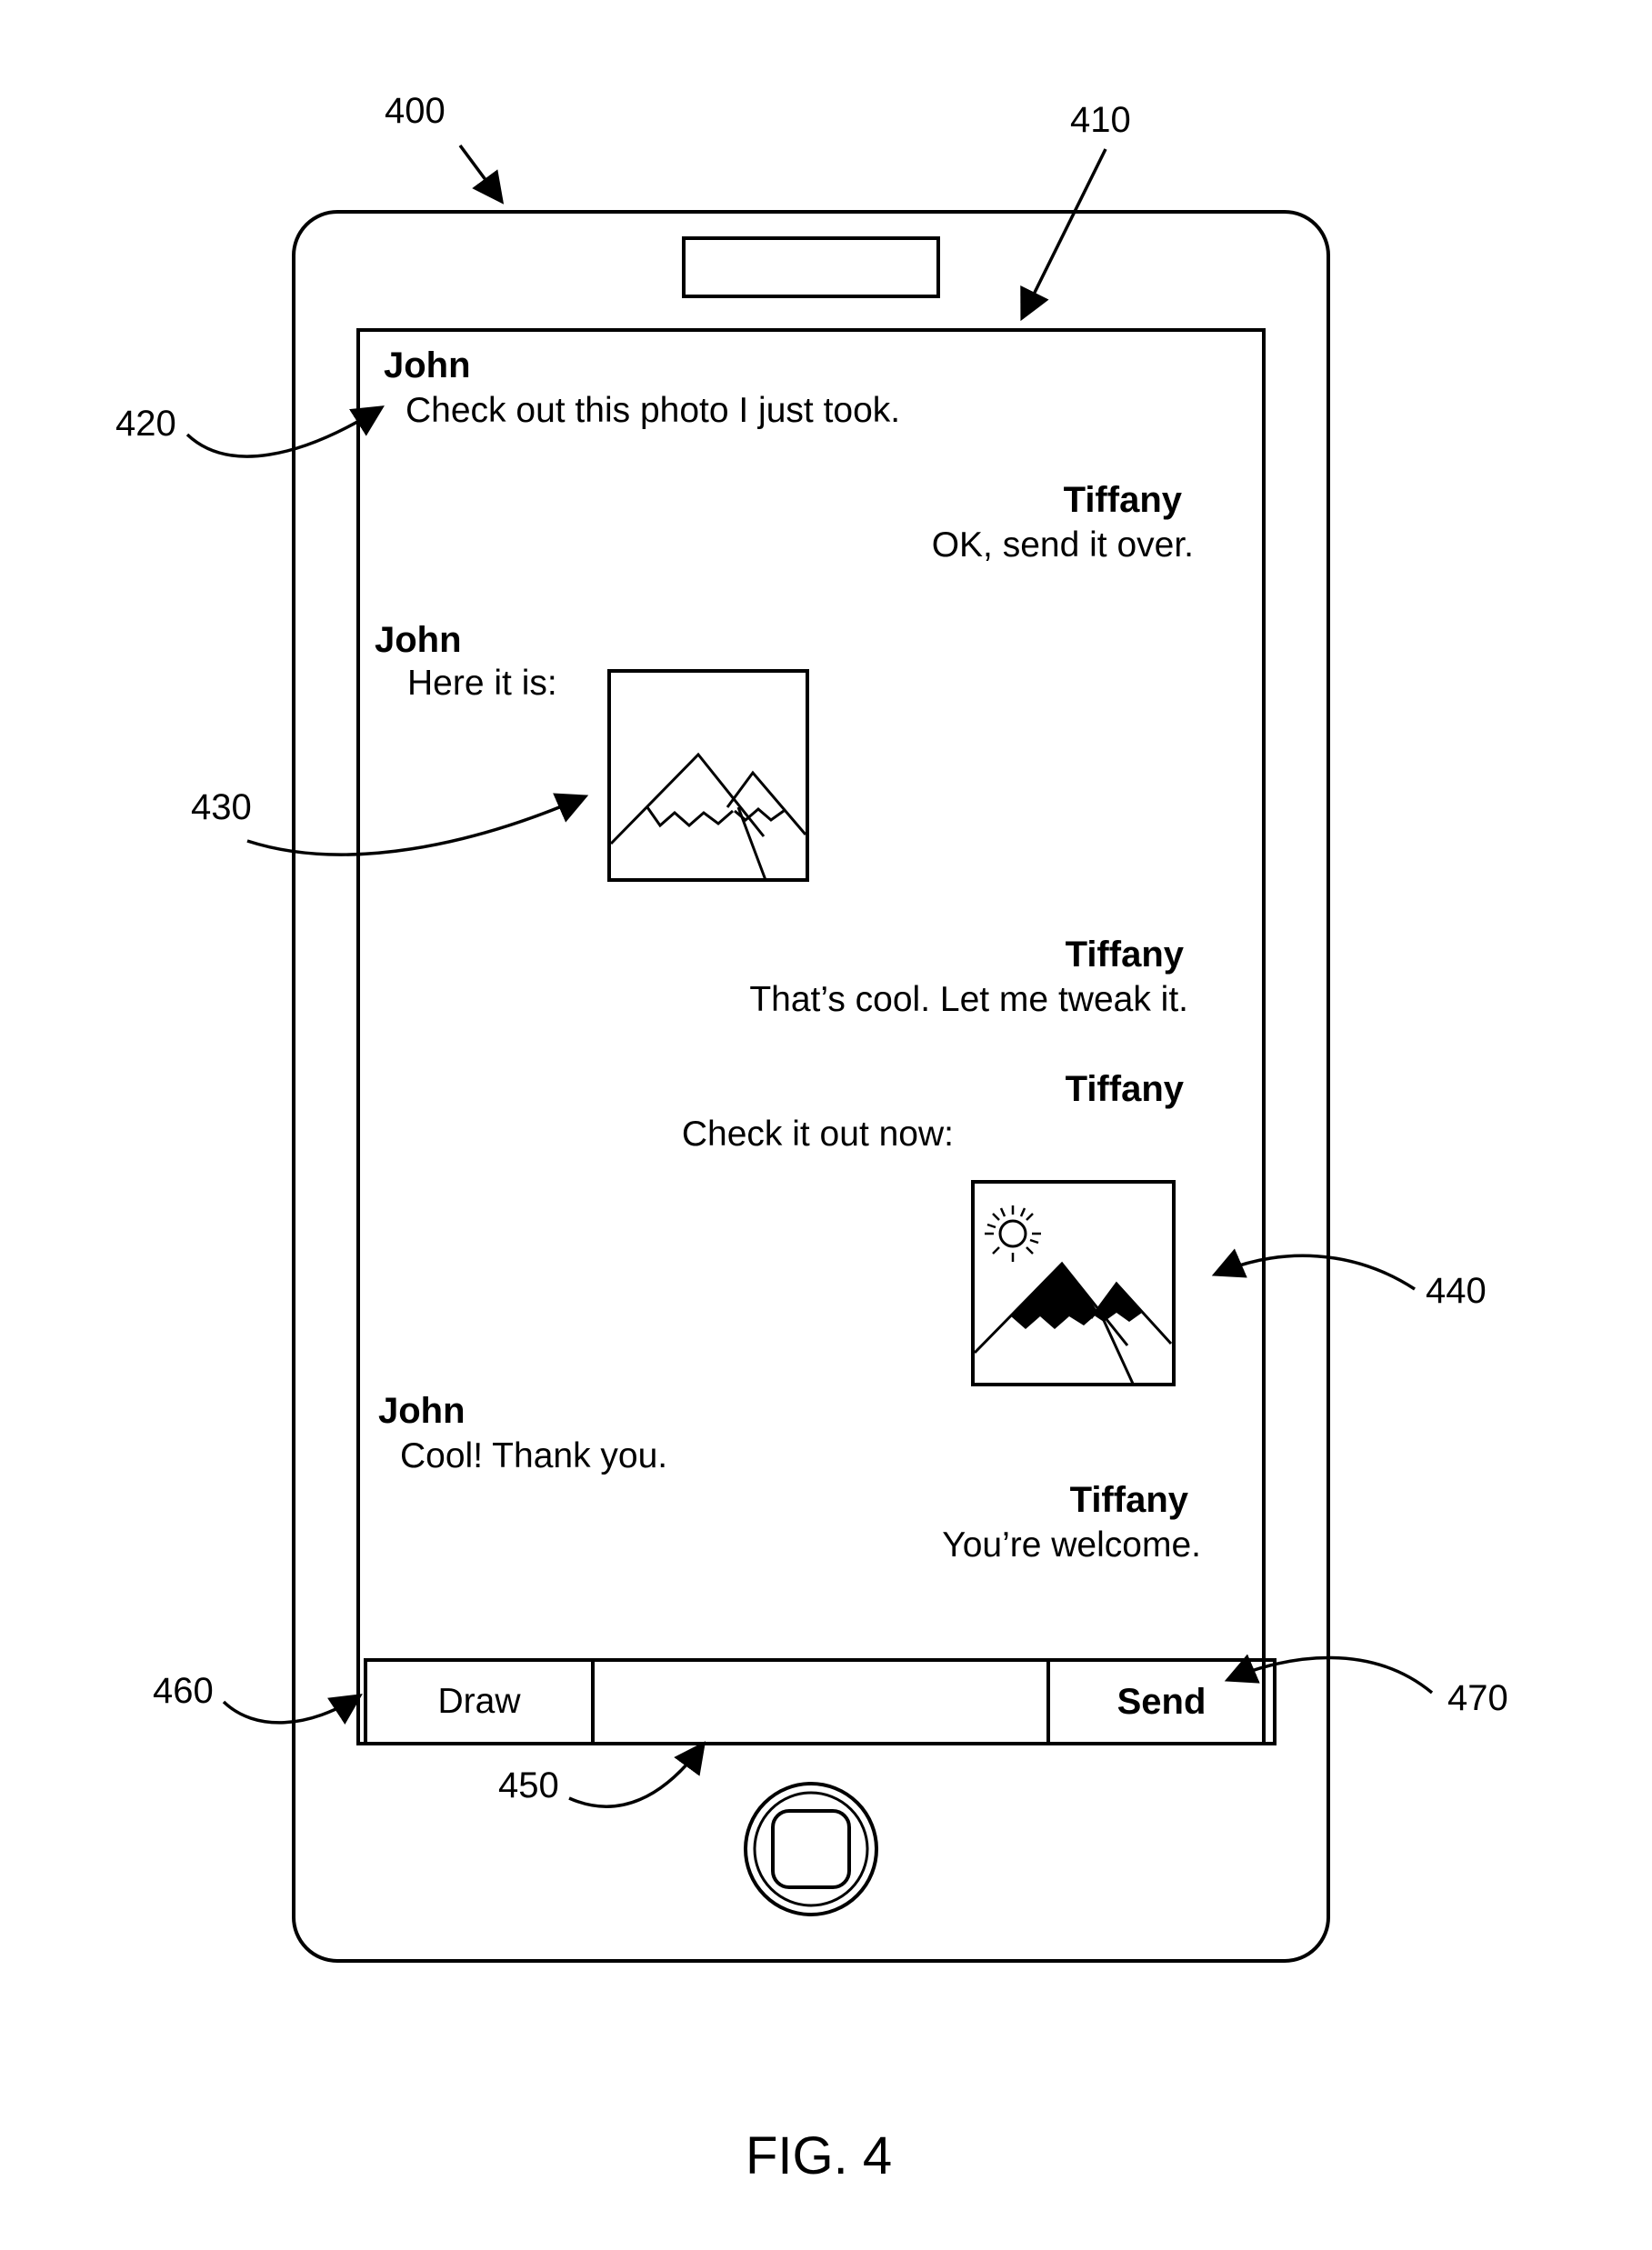 This screenshot has width=1652, height=2250. I want to click on mountain-photo-icon, so click(708, 775).